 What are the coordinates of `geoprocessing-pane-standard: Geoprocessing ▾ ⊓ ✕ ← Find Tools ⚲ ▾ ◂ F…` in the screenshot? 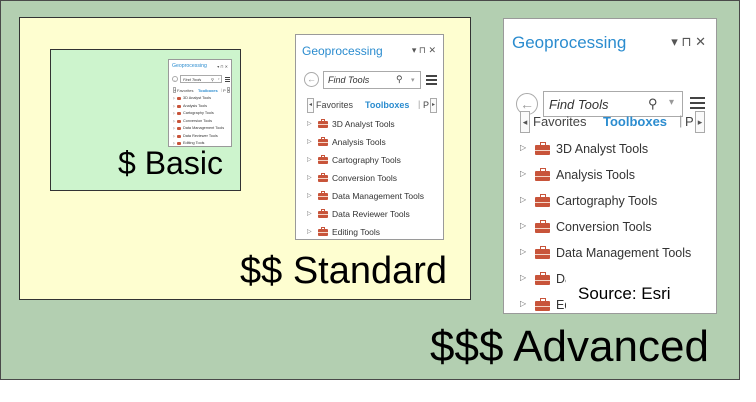 It's located at (369, 137).